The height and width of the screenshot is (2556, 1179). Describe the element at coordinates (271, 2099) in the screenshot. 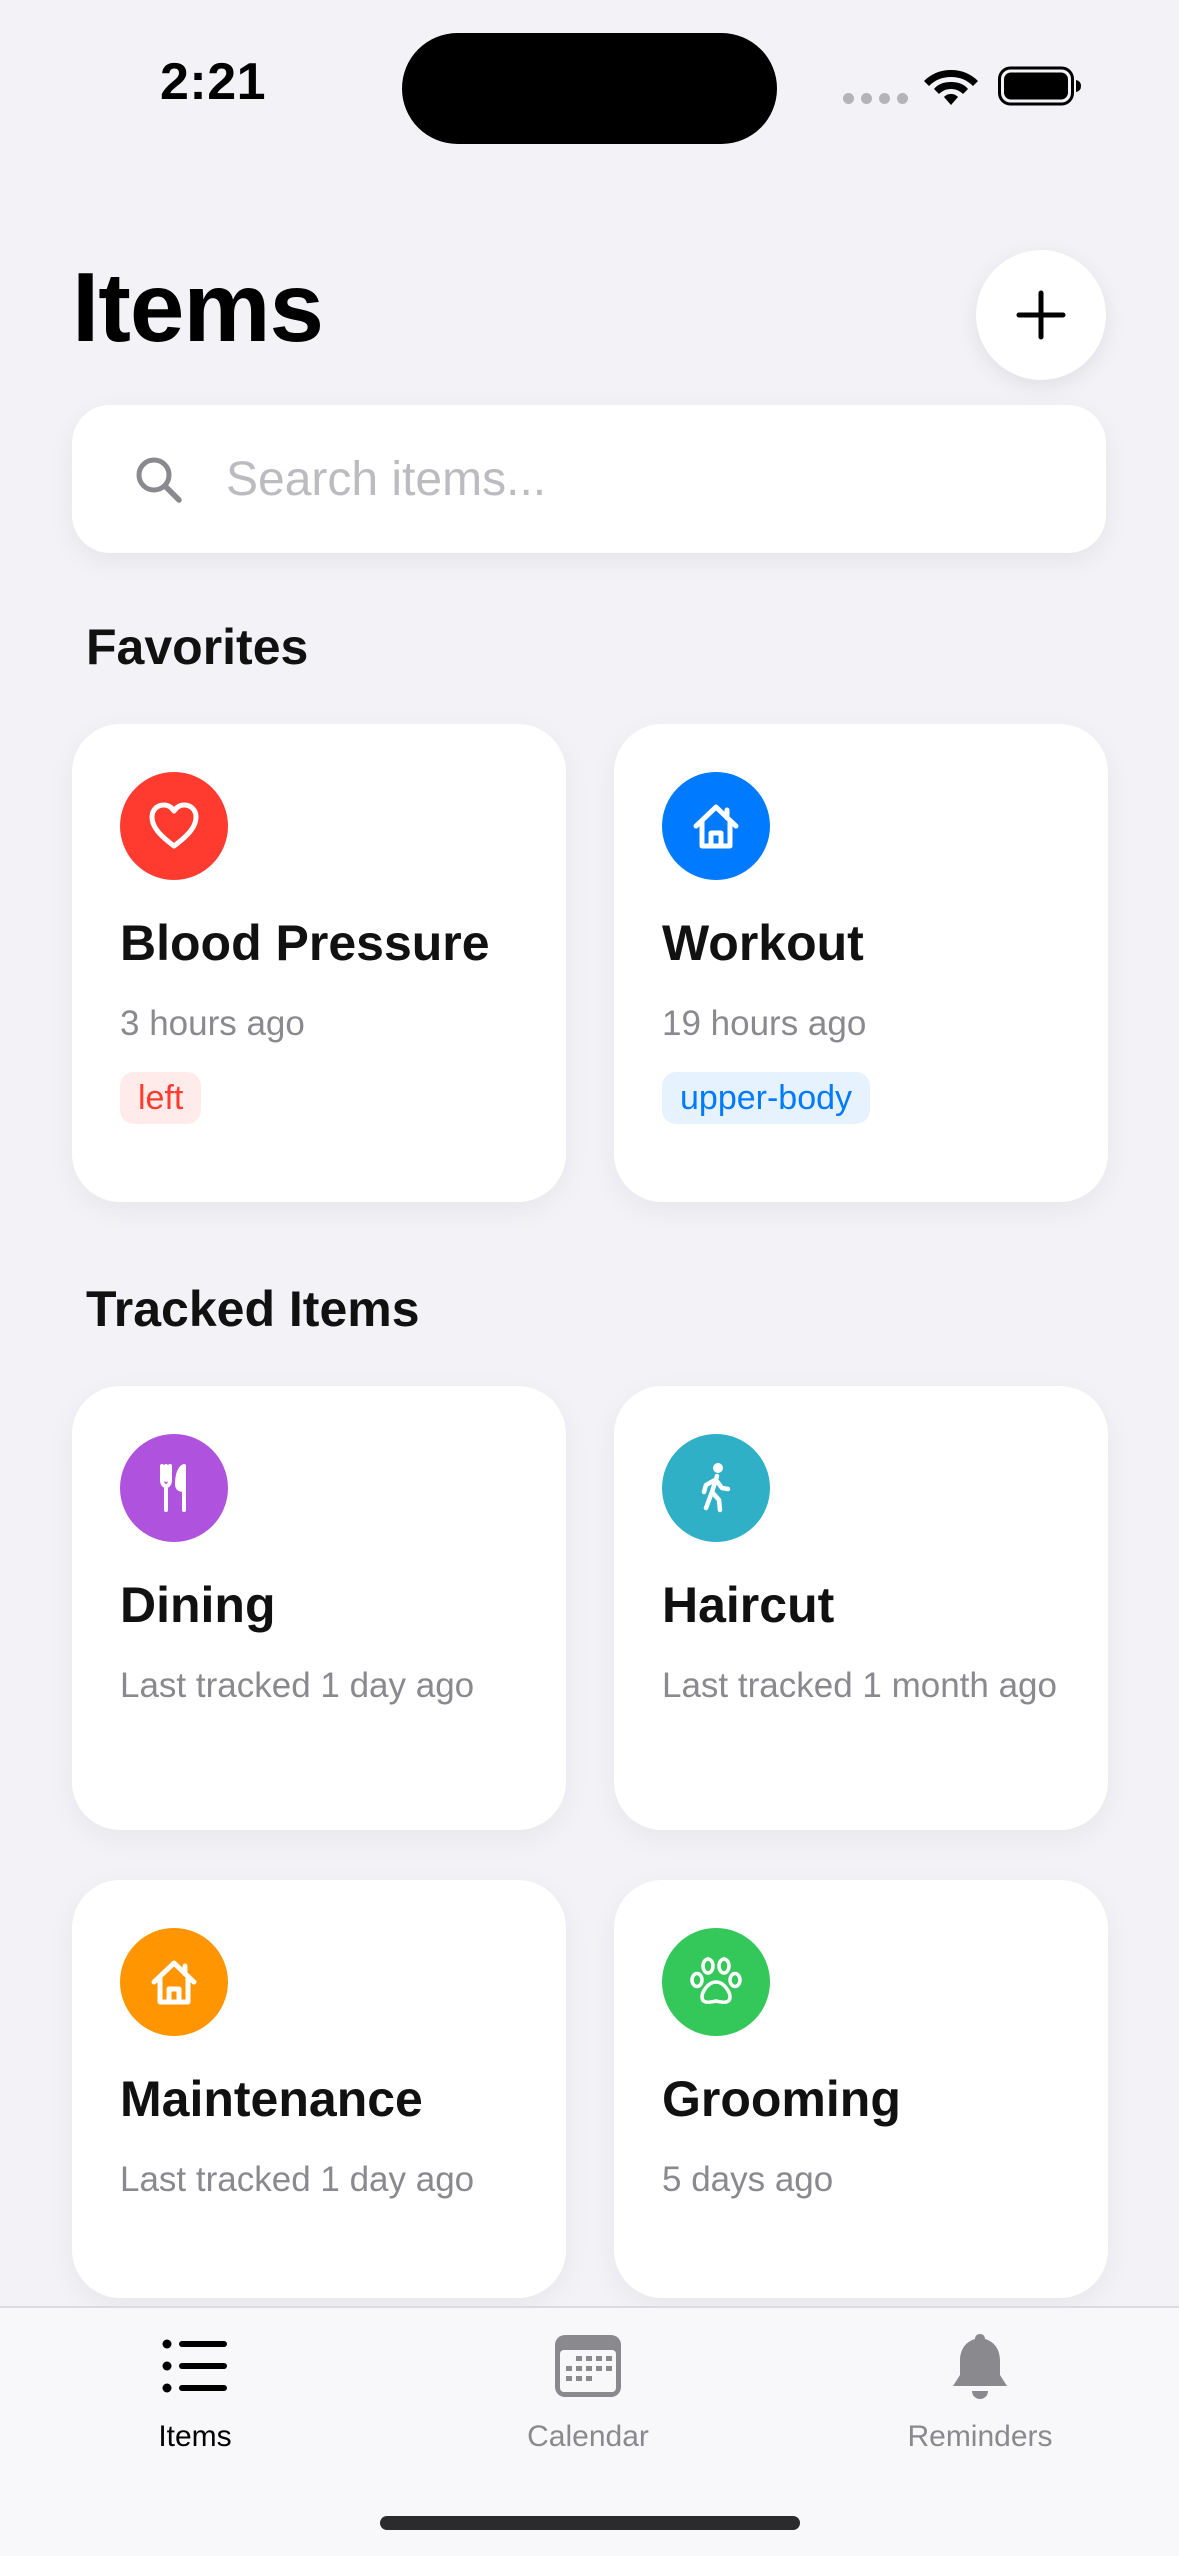

I see `card-title: Maintenance` at that location.